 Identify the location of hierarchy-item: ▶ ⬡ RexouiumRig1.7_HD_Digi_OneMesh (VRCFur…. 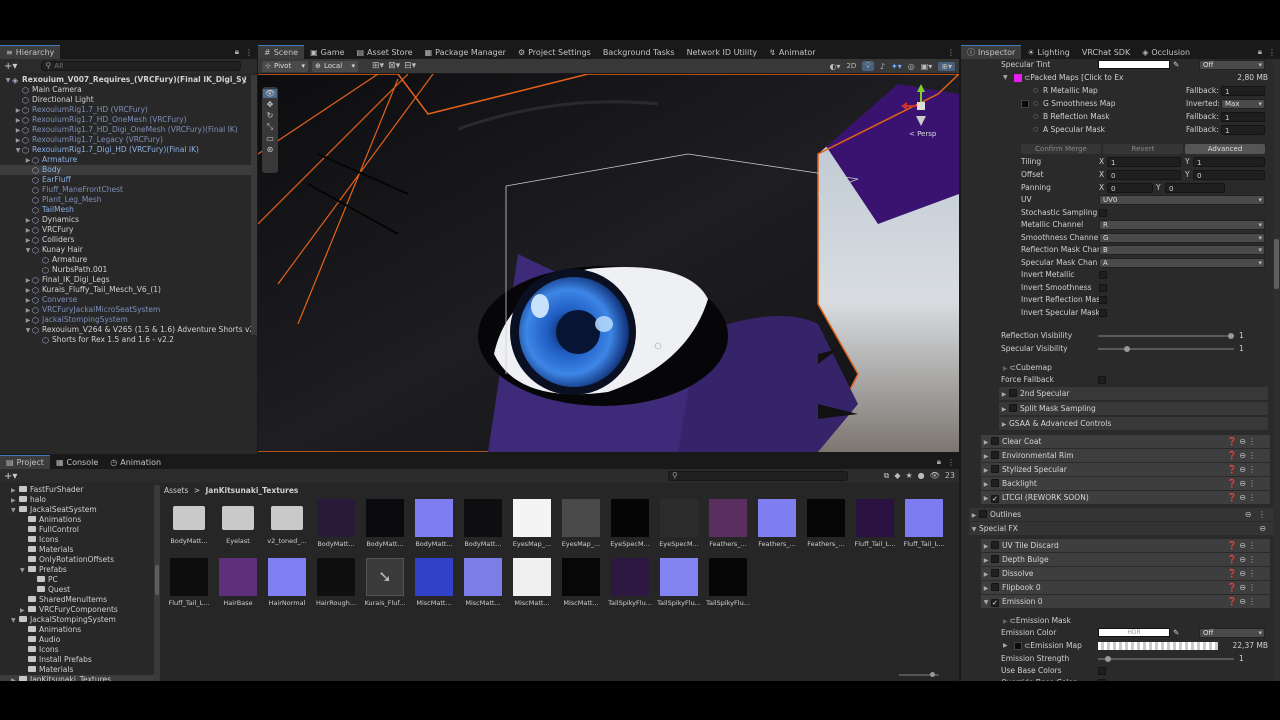
(128, 130).